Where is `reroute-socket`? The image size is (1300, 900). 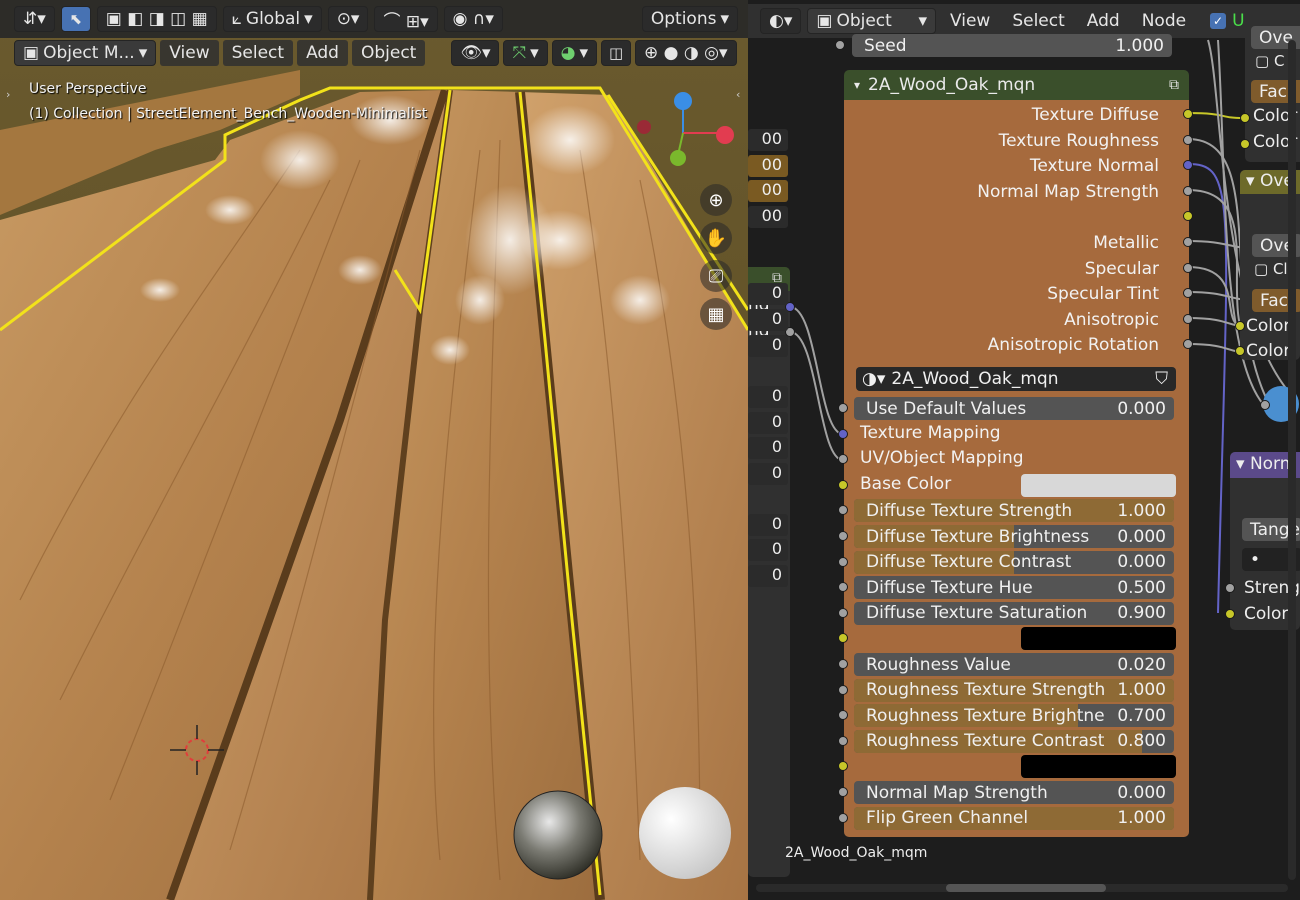 reroute-socket is located at coordinates (1265, 405).